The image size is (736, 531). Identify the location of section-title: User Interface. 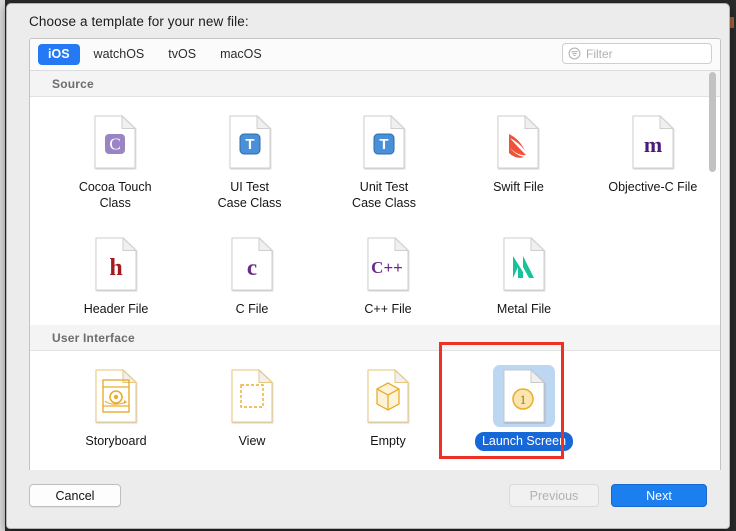
(93, 337).